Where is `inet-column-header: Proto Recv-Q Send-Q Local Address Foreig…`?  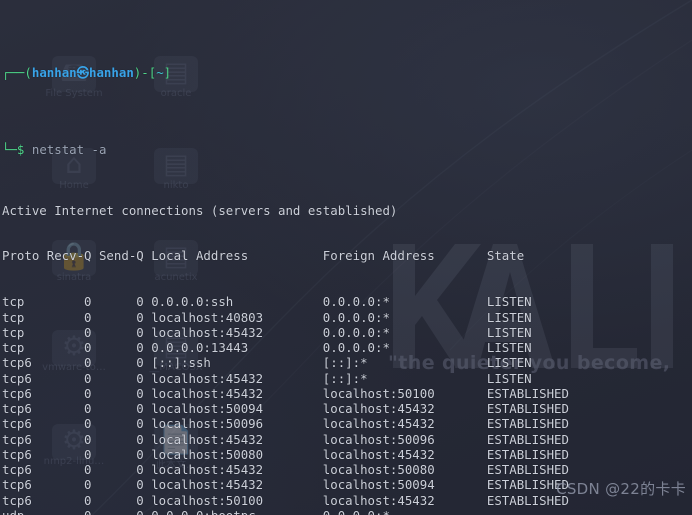 inet-column-header: Proto Recv-Q Send-Q Local Address Foreig… is located at coordinates (263, 256).